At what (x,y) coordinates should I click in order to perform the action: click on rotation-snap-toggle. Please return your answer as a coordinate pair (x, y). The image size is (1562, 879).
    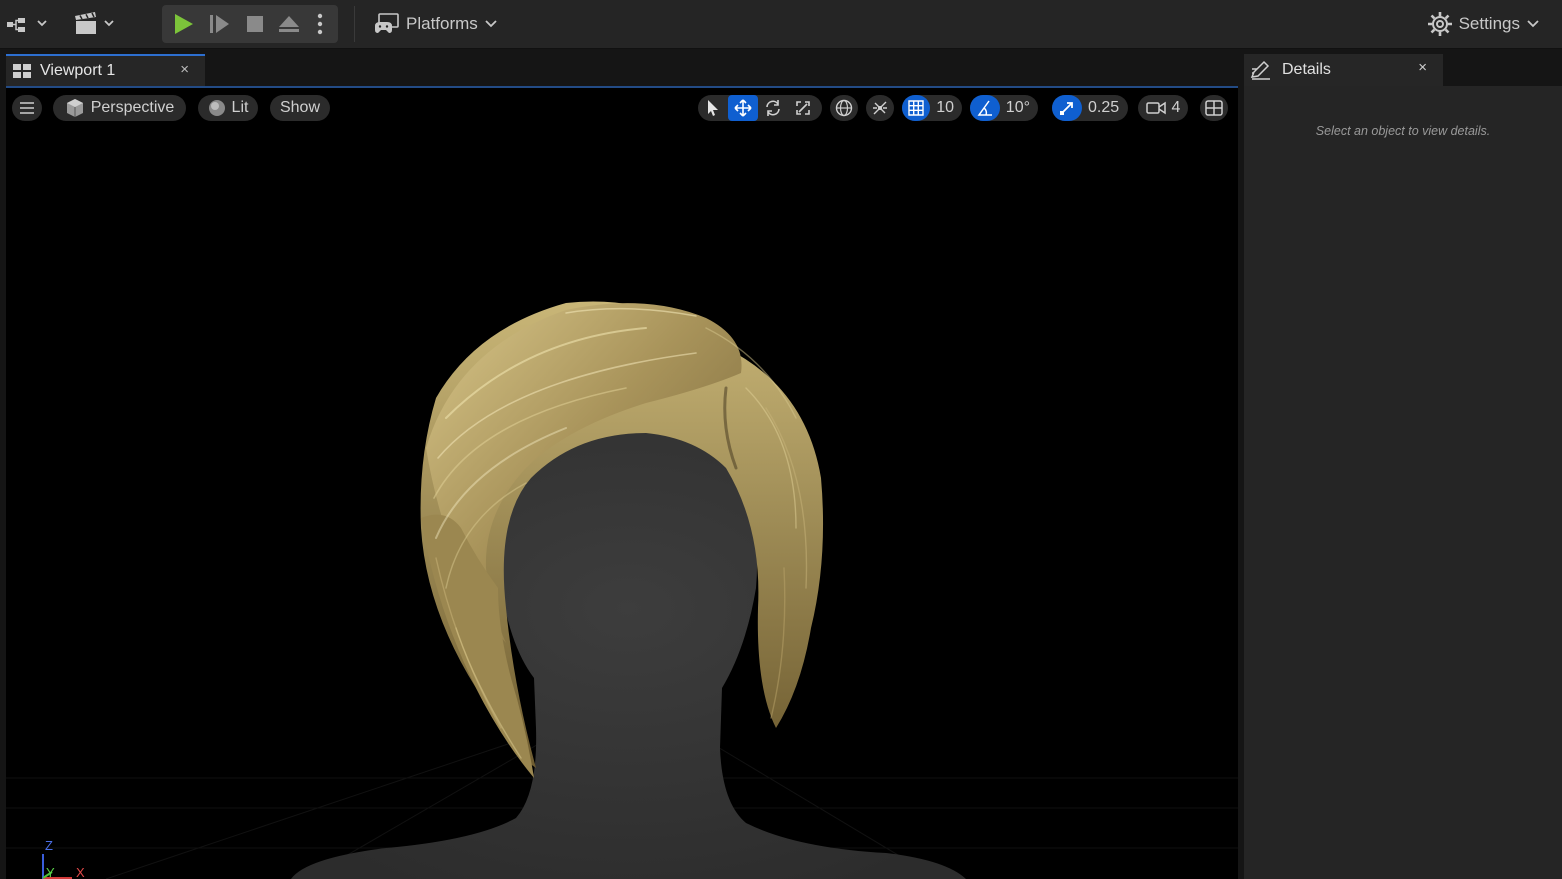
    Looking at the image, I should click on (985, 108).